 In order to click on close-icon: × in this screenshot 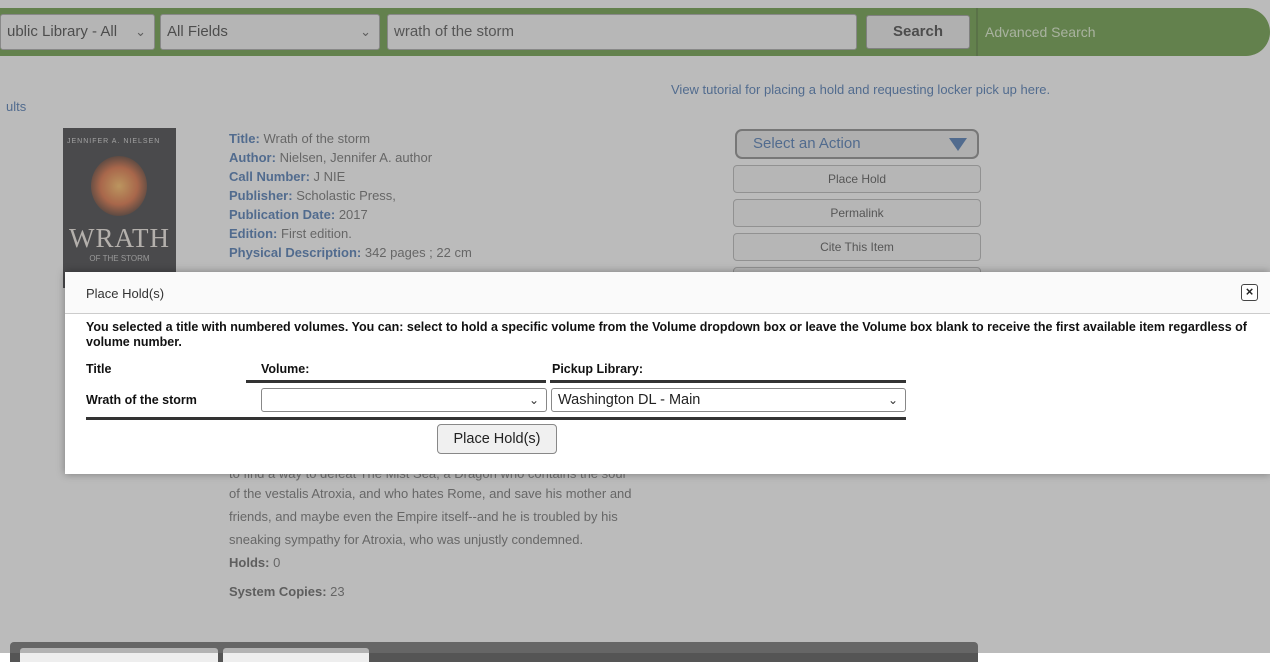, I will do `click(1249, 292)`.